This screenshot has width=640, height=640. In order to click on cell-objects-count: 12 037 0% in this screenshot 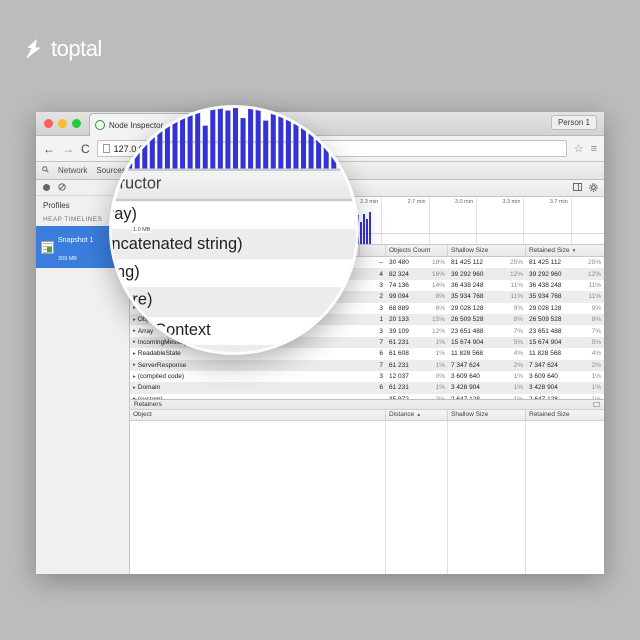, I will do `click(417, 376)`.